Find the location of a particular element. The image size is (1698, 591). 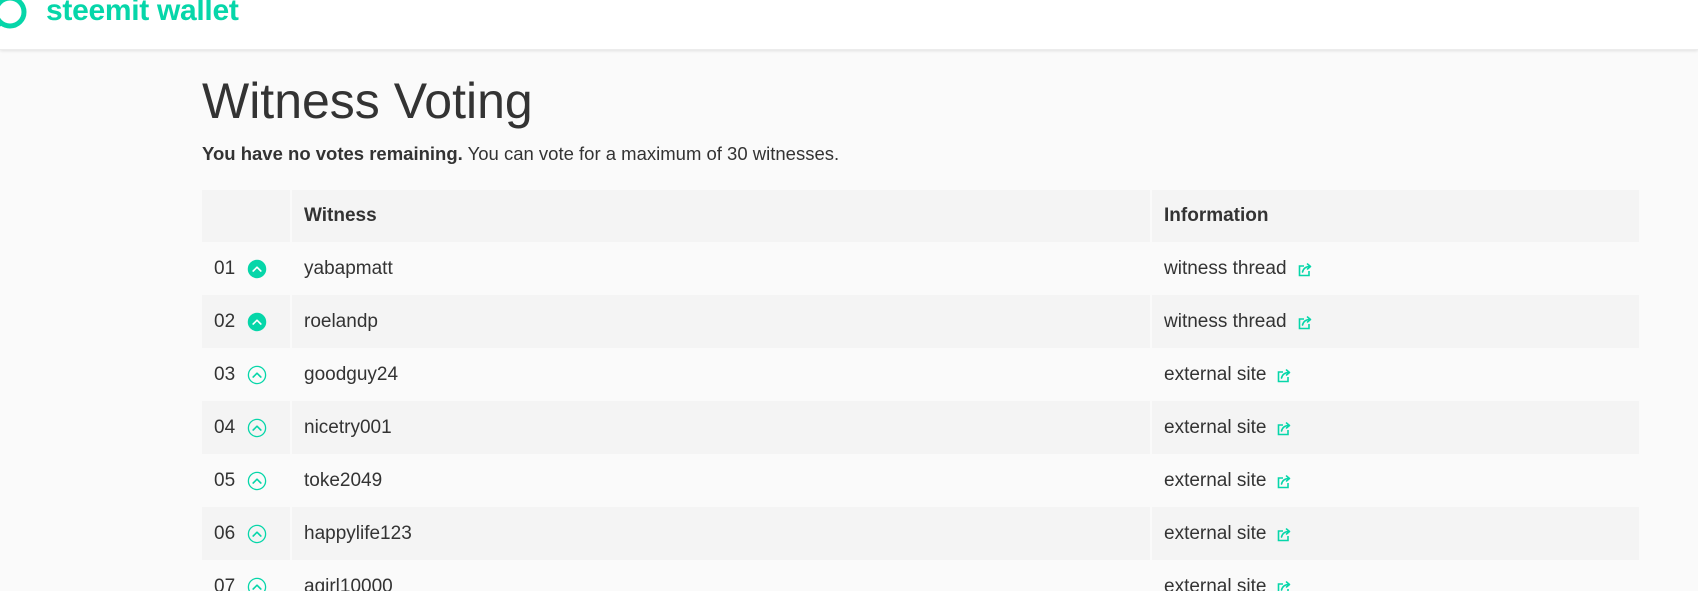

rank-cell: 05 is located at coordinates (247, 480).